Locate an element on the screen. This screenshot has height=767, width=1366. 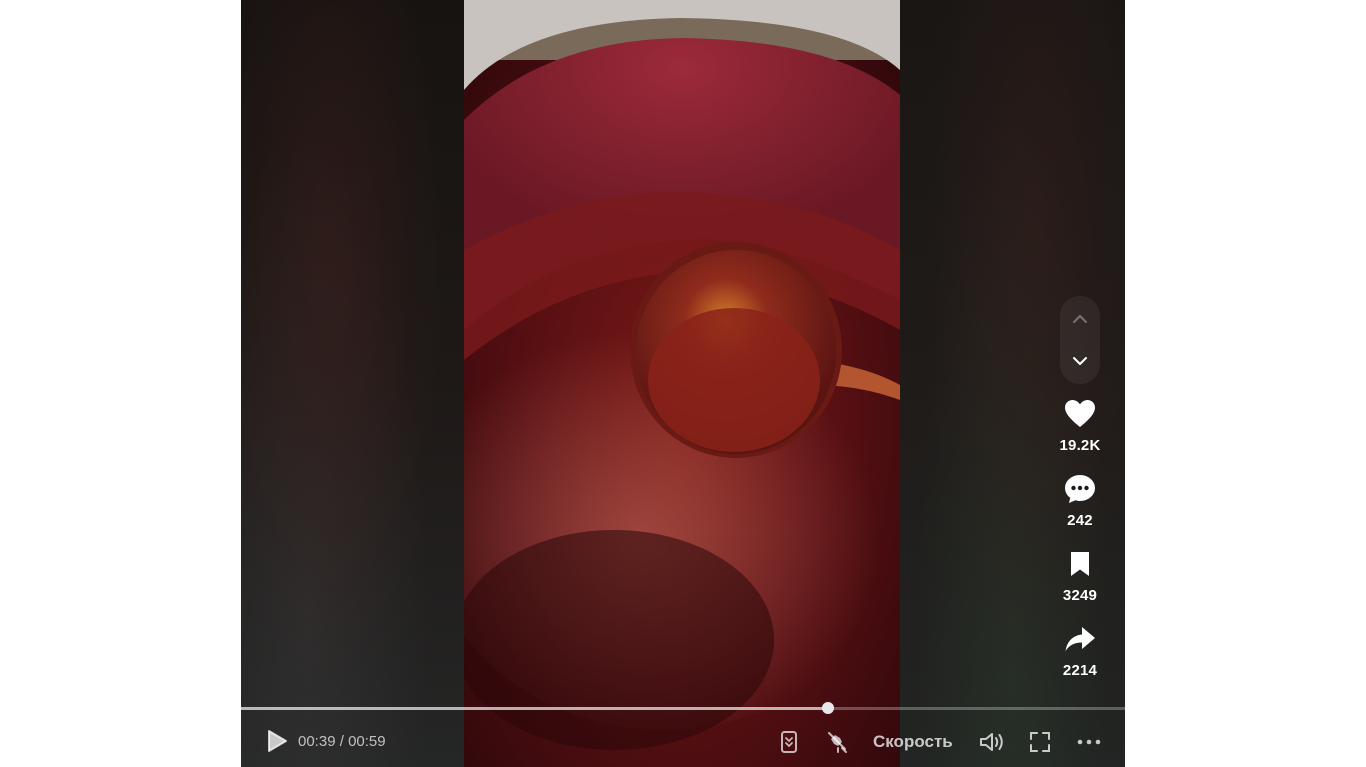
action-bar: 19.2K 242 3249 2214 is located at coordinates (1080, 546).